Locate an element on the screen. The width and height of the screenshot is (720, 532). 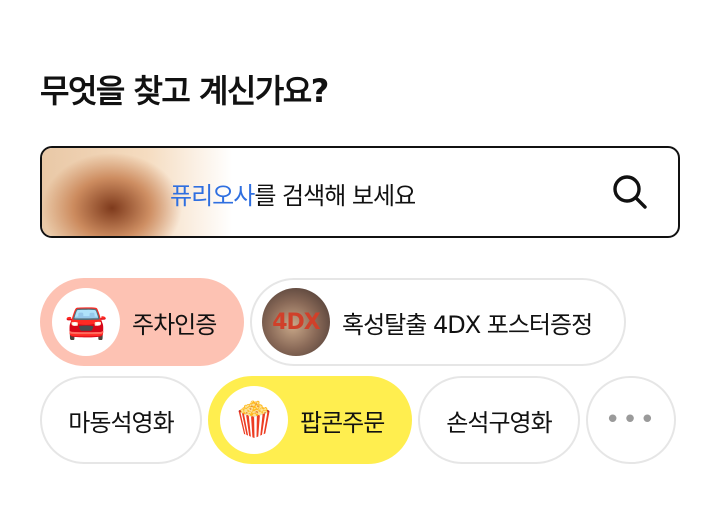
search-placeholder: 퓨리오사를 검색해 보세요 is located at coordinates (293, 193).